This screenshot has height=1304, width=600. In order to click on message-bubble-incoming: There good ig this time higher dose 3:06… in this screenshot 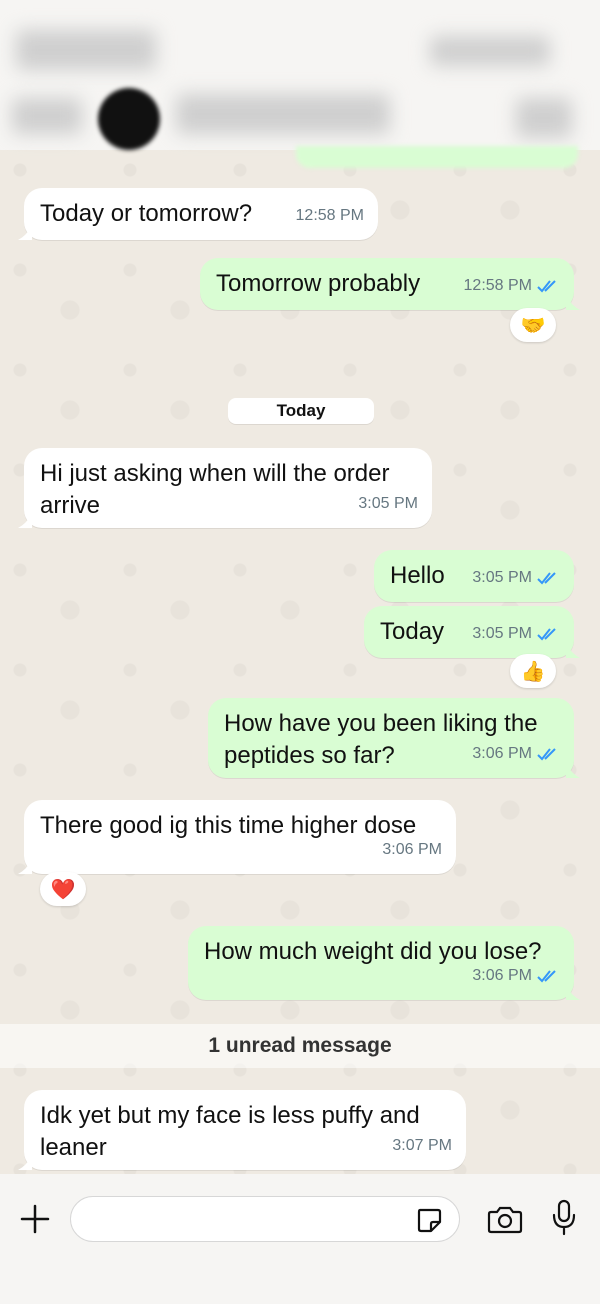, I will do `click(237, 837)`.